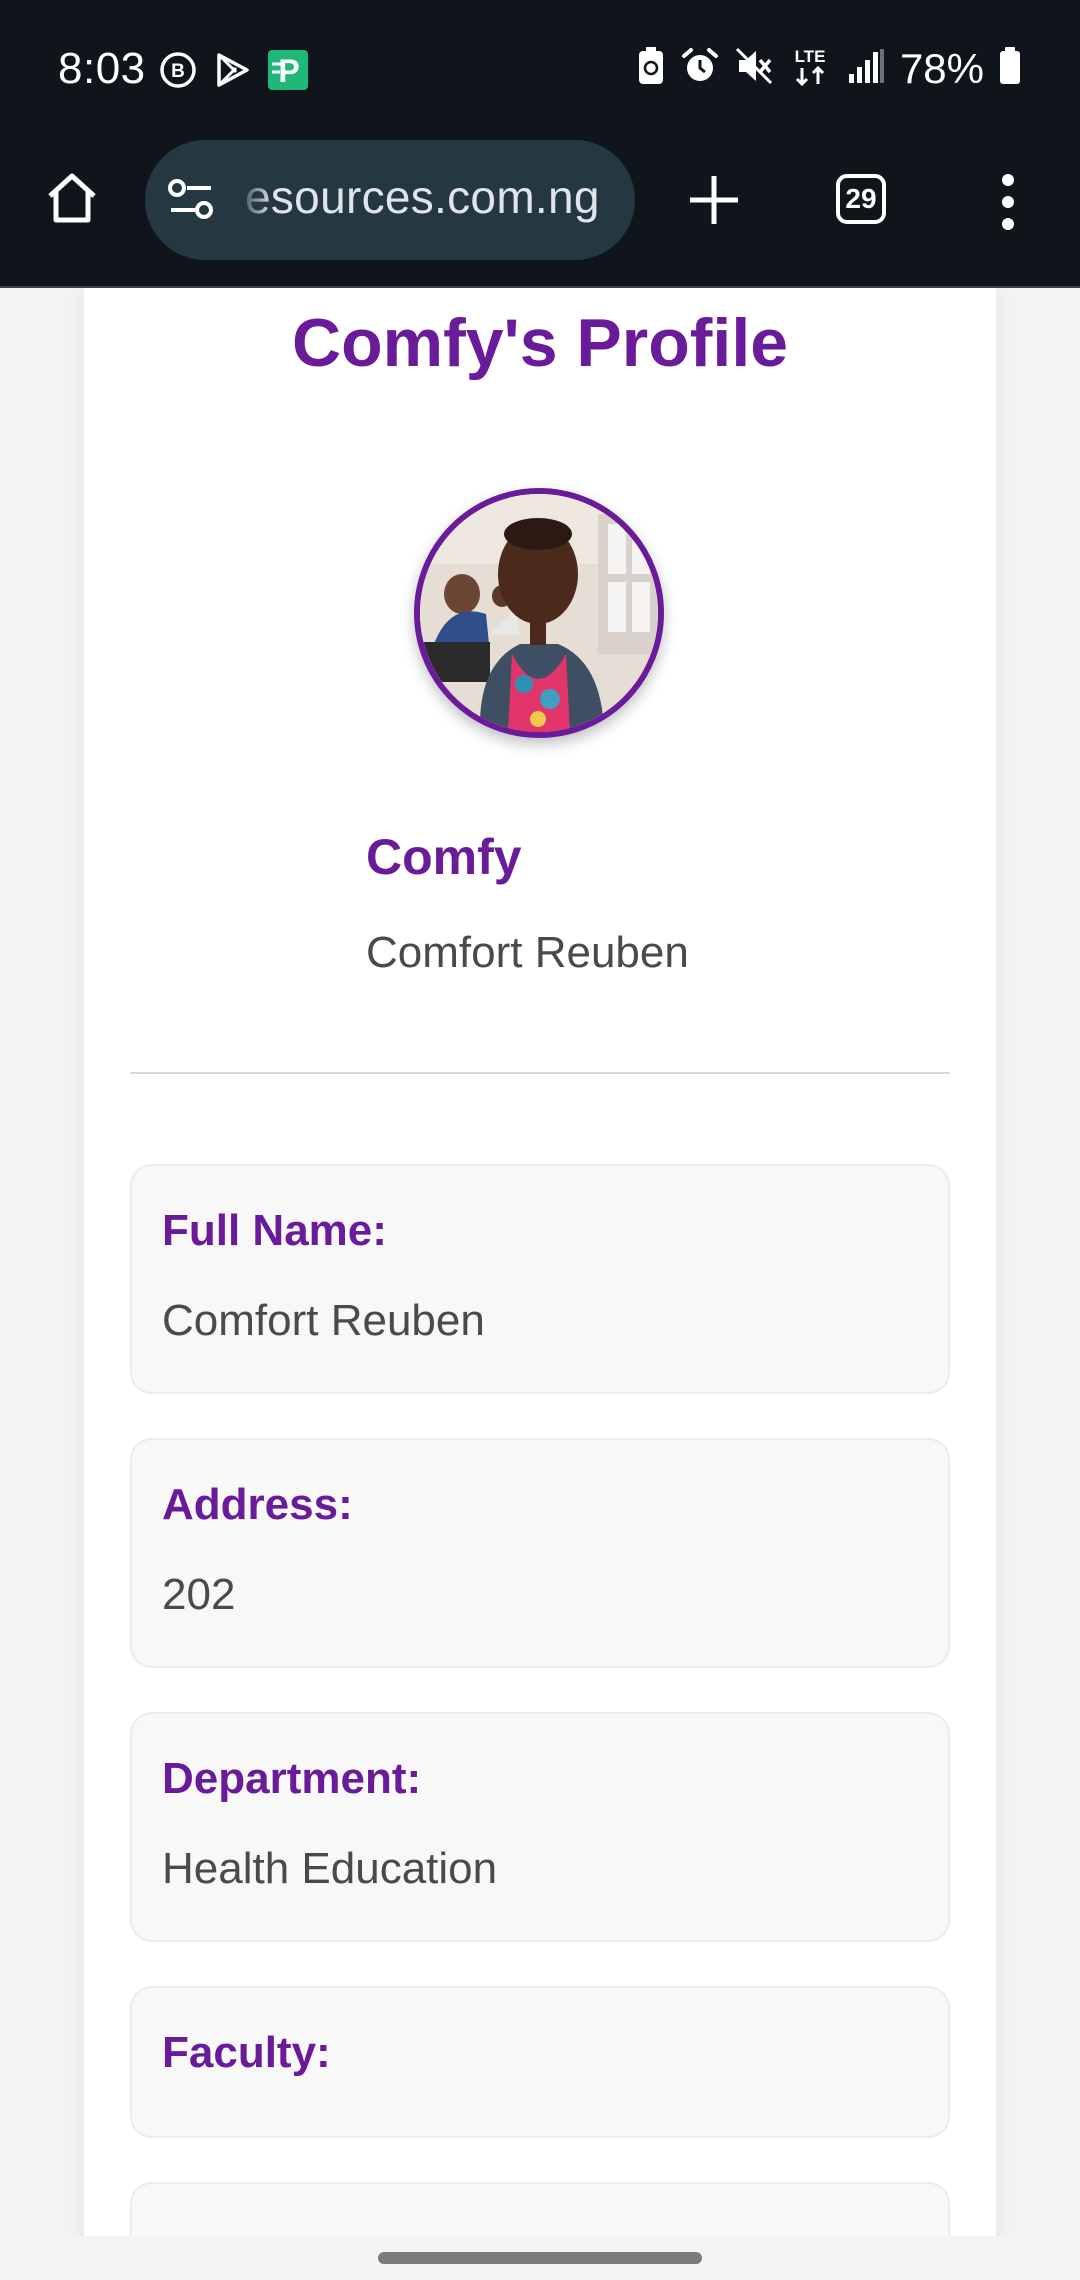 The width and height of the screenshot is (1080, 2280). I want to click on bip-icon: B, so click(178, 72).